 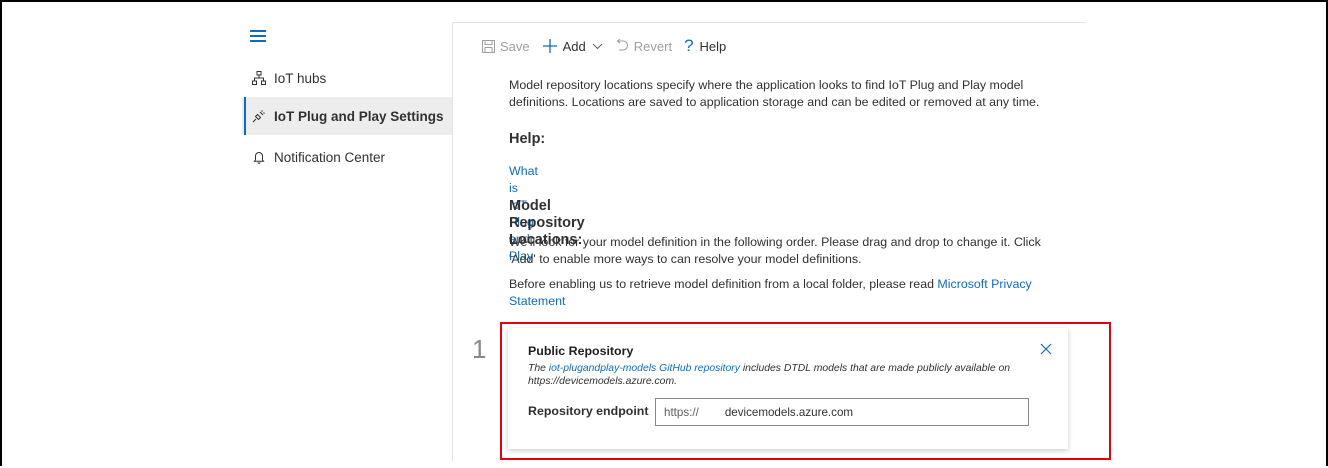 What do you see at coordinates (300, 78) in the screenshot?
I see `sidebar-item-label: IoT hubs` at bounding box center [300, 78].